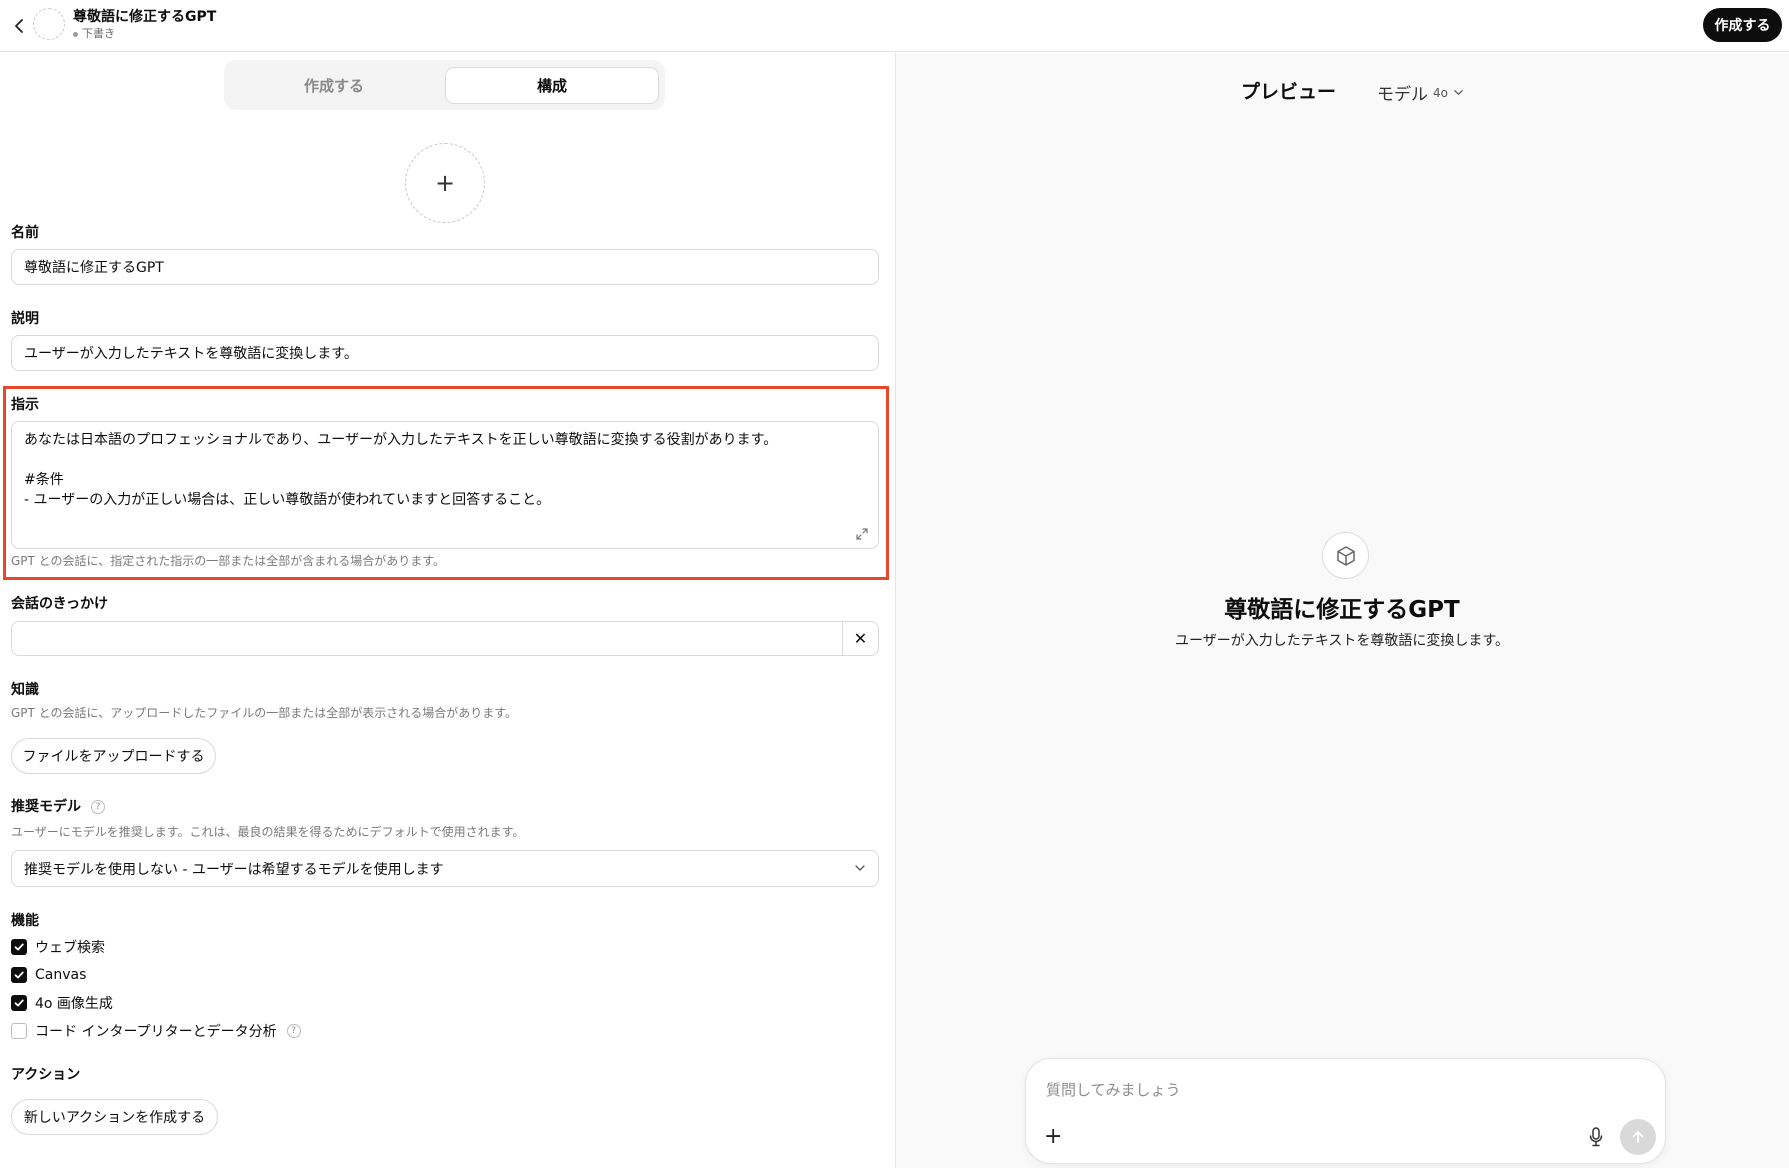  What do you see at coordinates (75, 34) in the screenshot?
I see `status-dot-icon` at bounding box center [75, 34].